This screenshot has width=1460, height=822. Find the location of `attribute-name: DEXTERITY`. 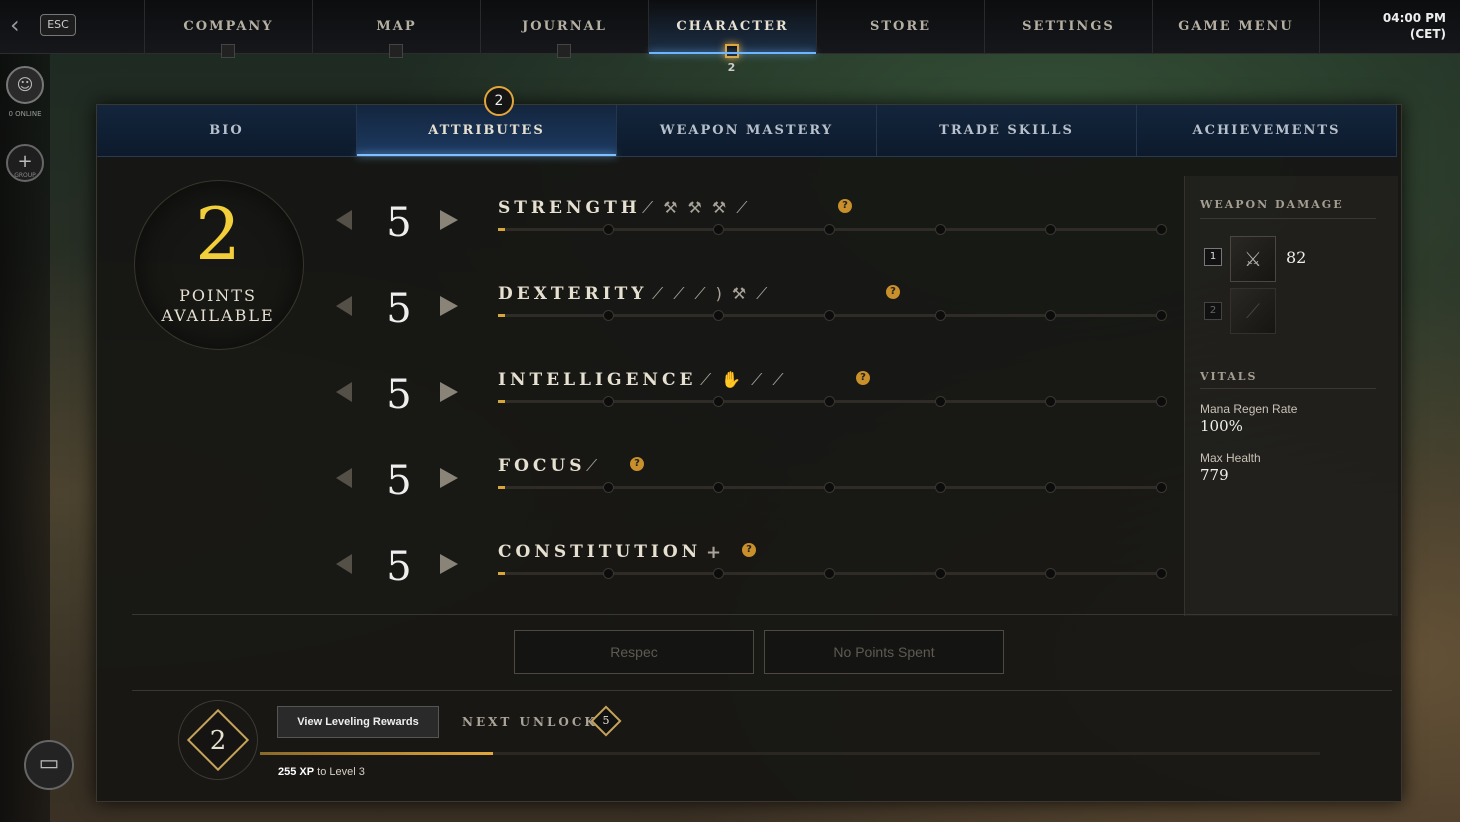

attribute-name: DEXTERITY is located at coordinates (573, 294).